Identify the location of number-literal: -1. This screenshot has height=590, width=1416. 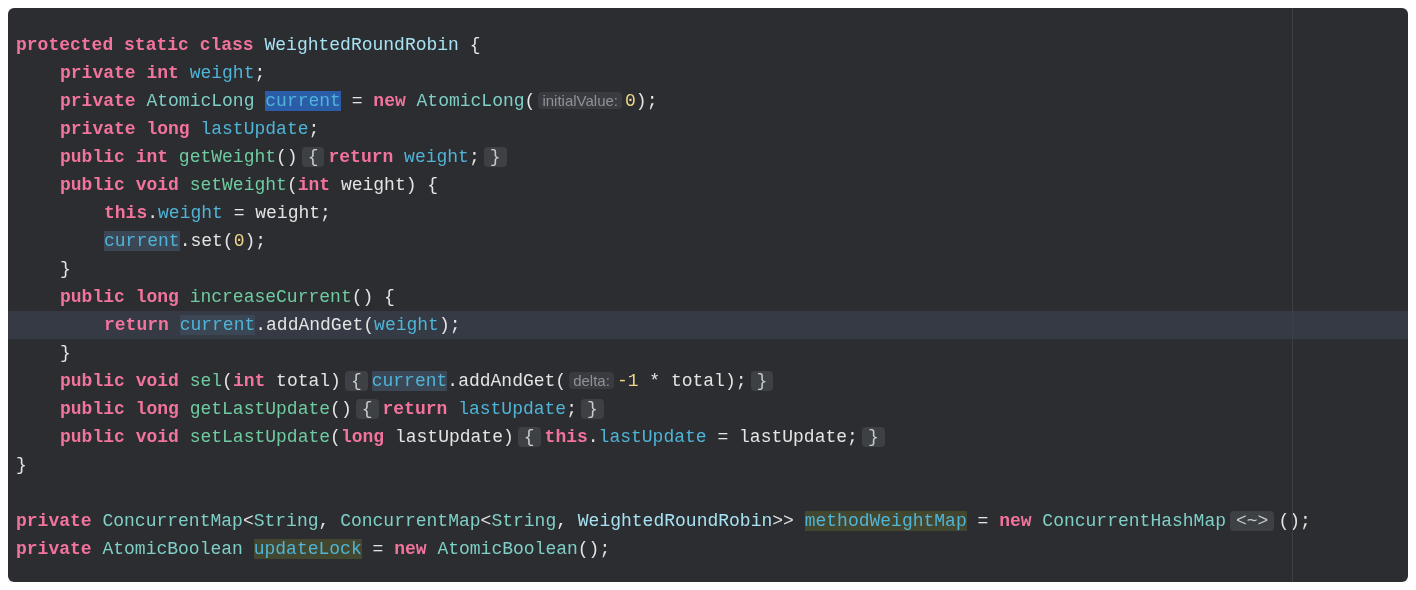
(627, 381).